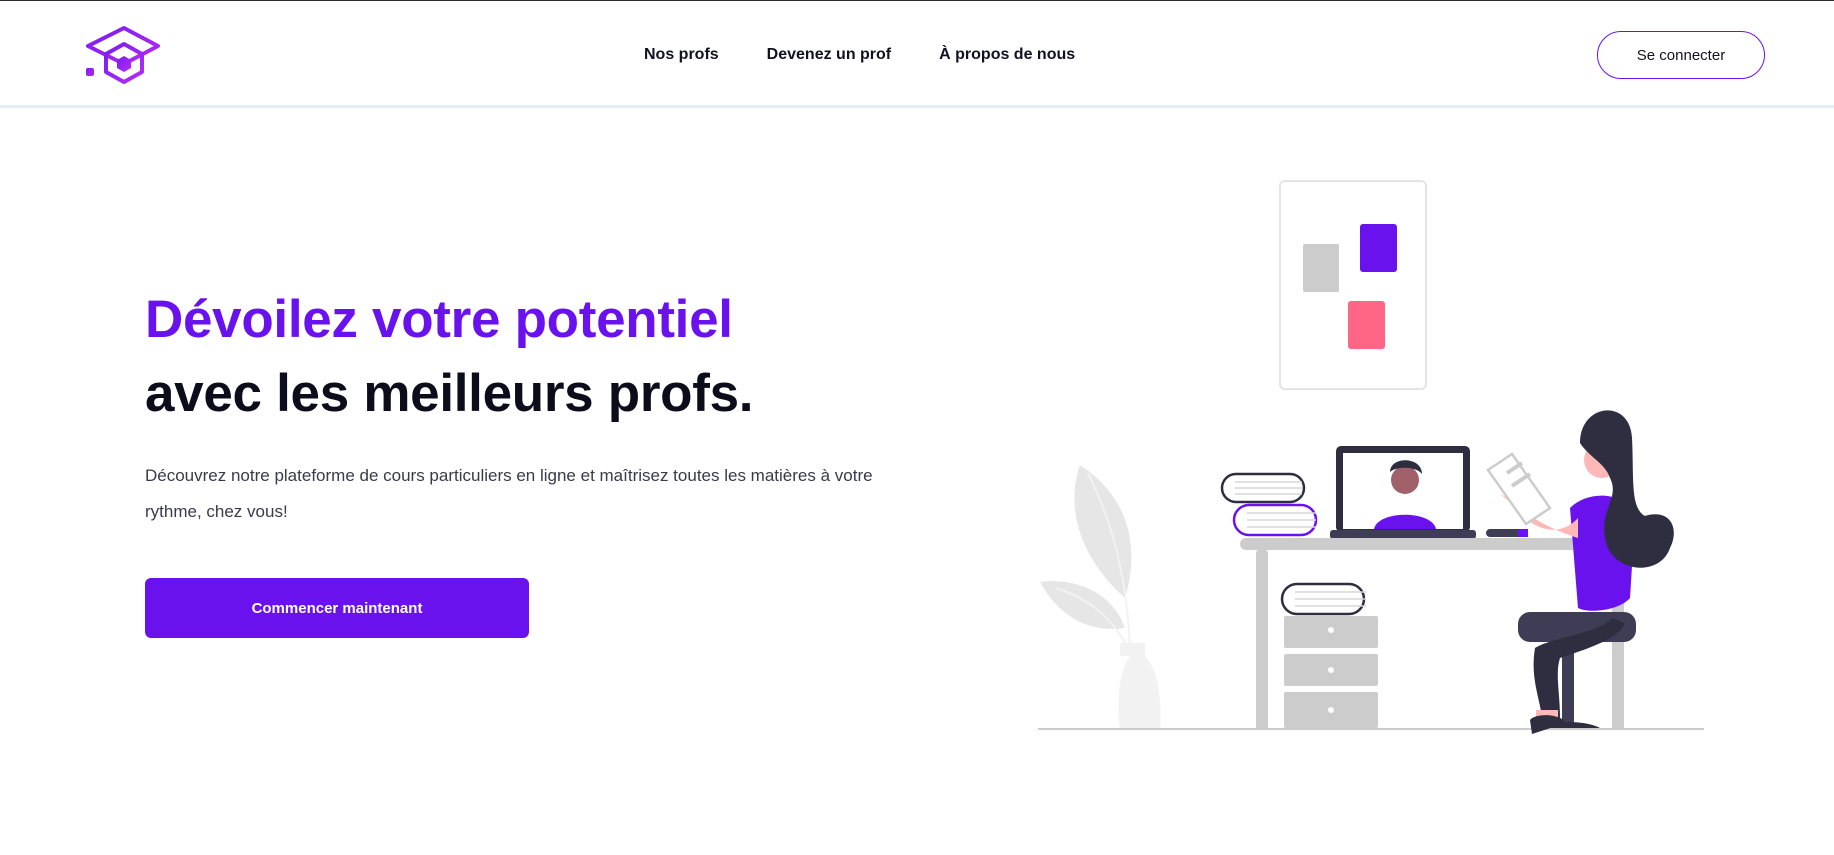  Describe the element at coordinates (681, 55) in the screenshot. I see `nav-link-nos-profs: Nos profs` at that location.